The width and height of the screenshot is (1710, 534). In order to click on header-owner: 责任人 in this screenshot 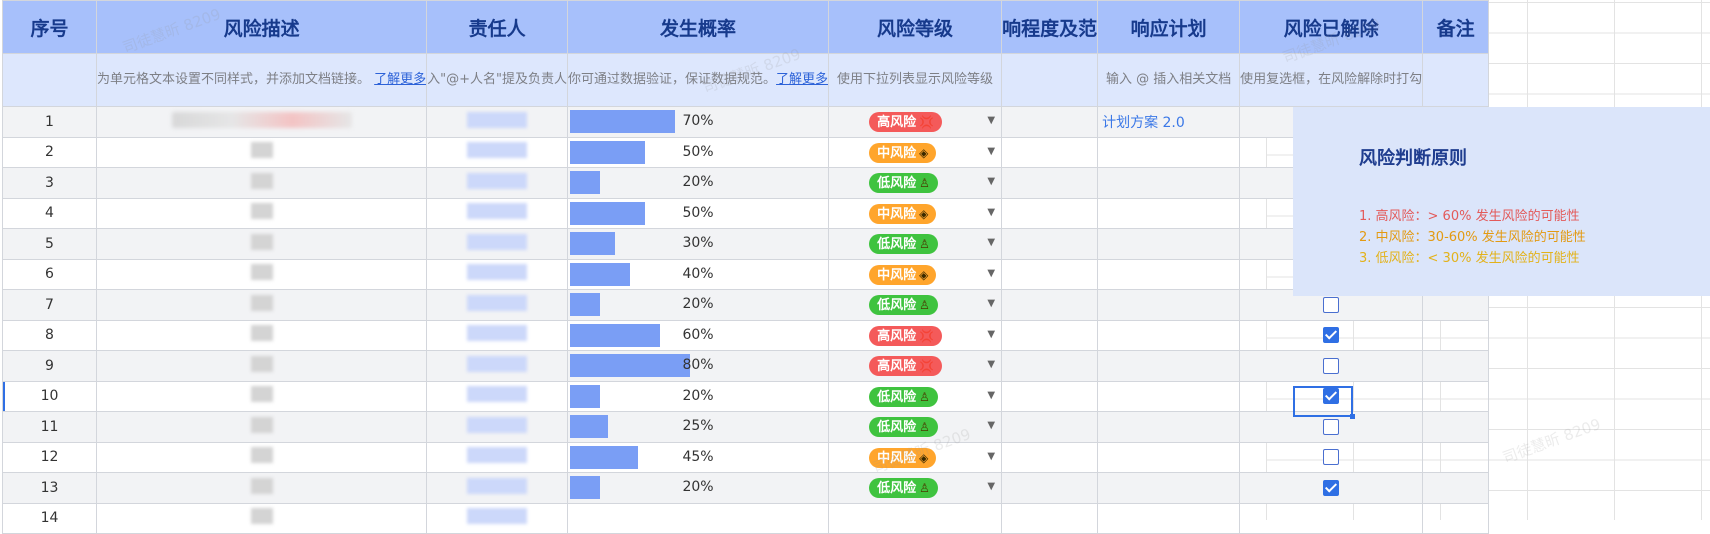, I will do `click(497, 27)`.